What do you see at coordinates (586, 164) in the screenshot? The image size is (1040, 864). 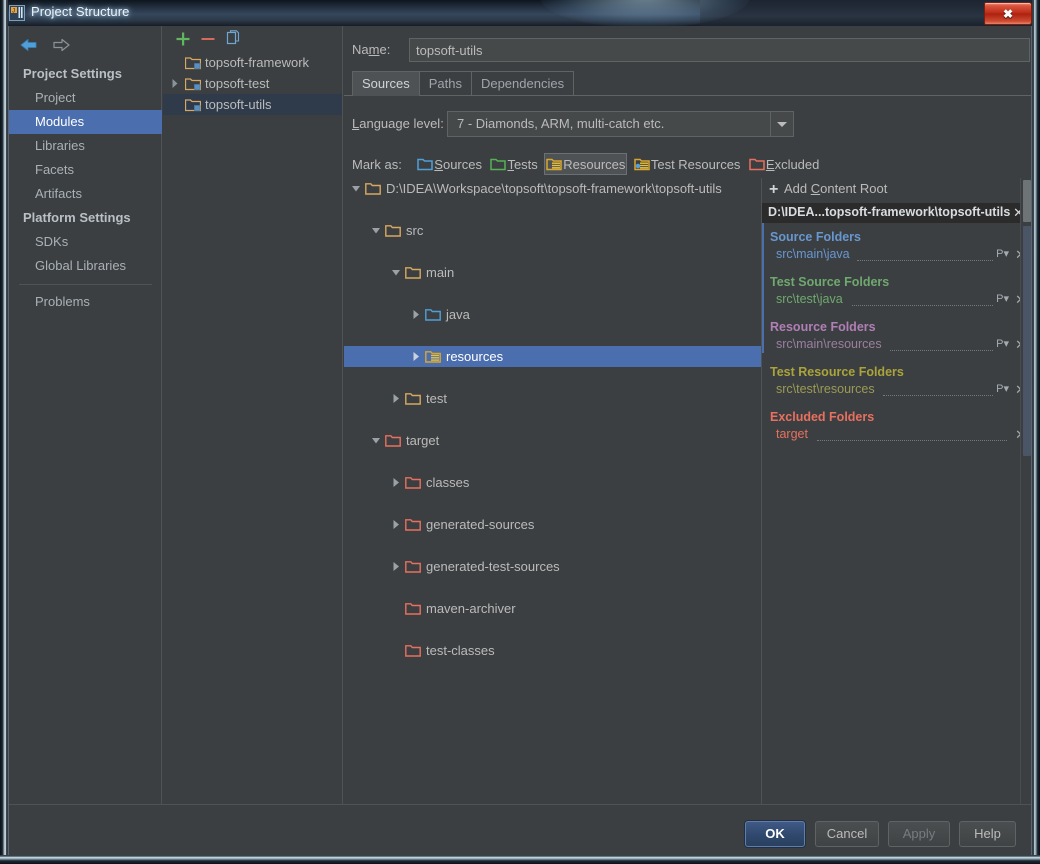 I see `mark-as-resources-button: Resources` at bounding box center [586, 164].